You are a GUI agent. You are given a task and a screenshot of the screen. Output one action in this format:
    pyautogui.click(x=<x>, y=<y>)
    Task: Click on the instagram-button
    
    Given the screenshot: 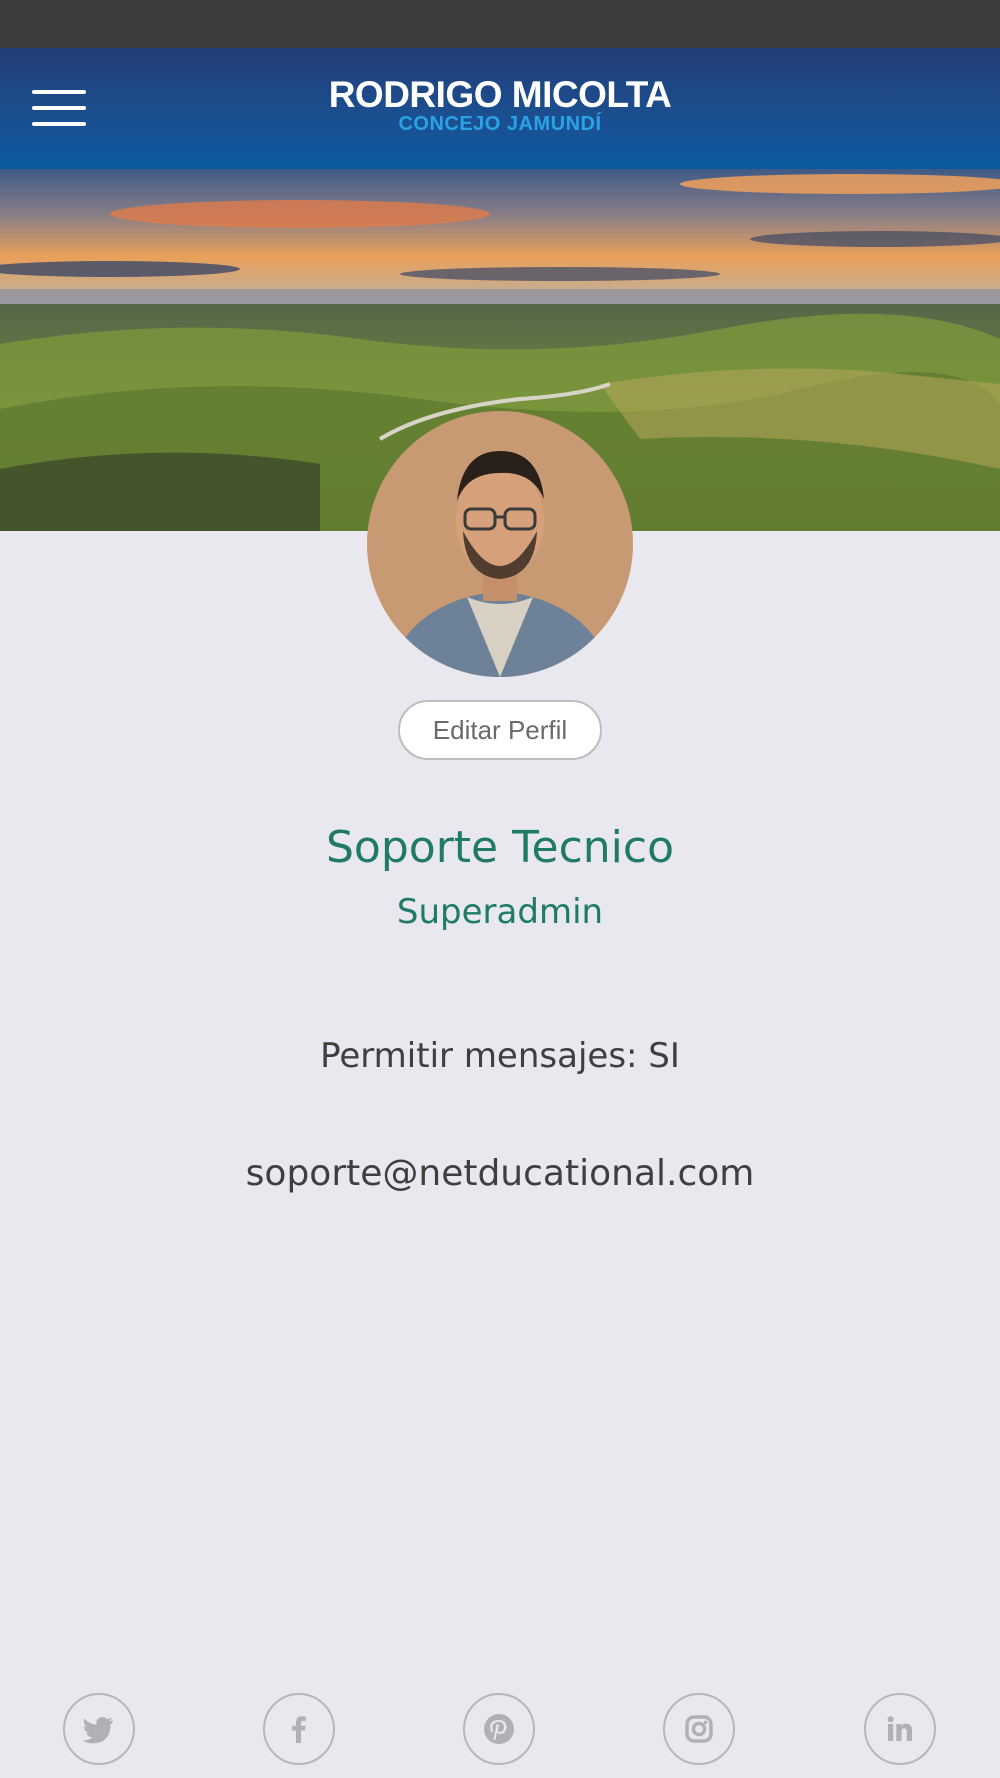 What is the action you would take?
    pyautogui.click(x=699, y=1729)
    